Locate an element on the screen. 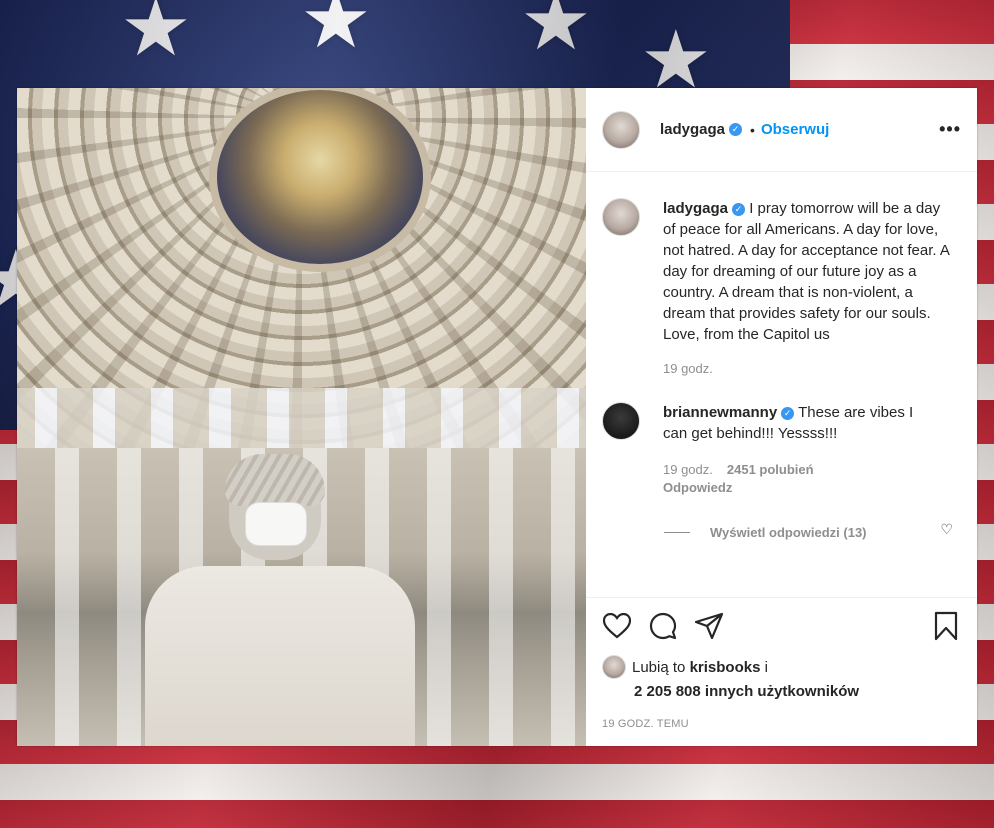 The width and height of the screenshot is (994, 828). liked-by: Lubią to krisbooks i is located at coordinates (781, 667).